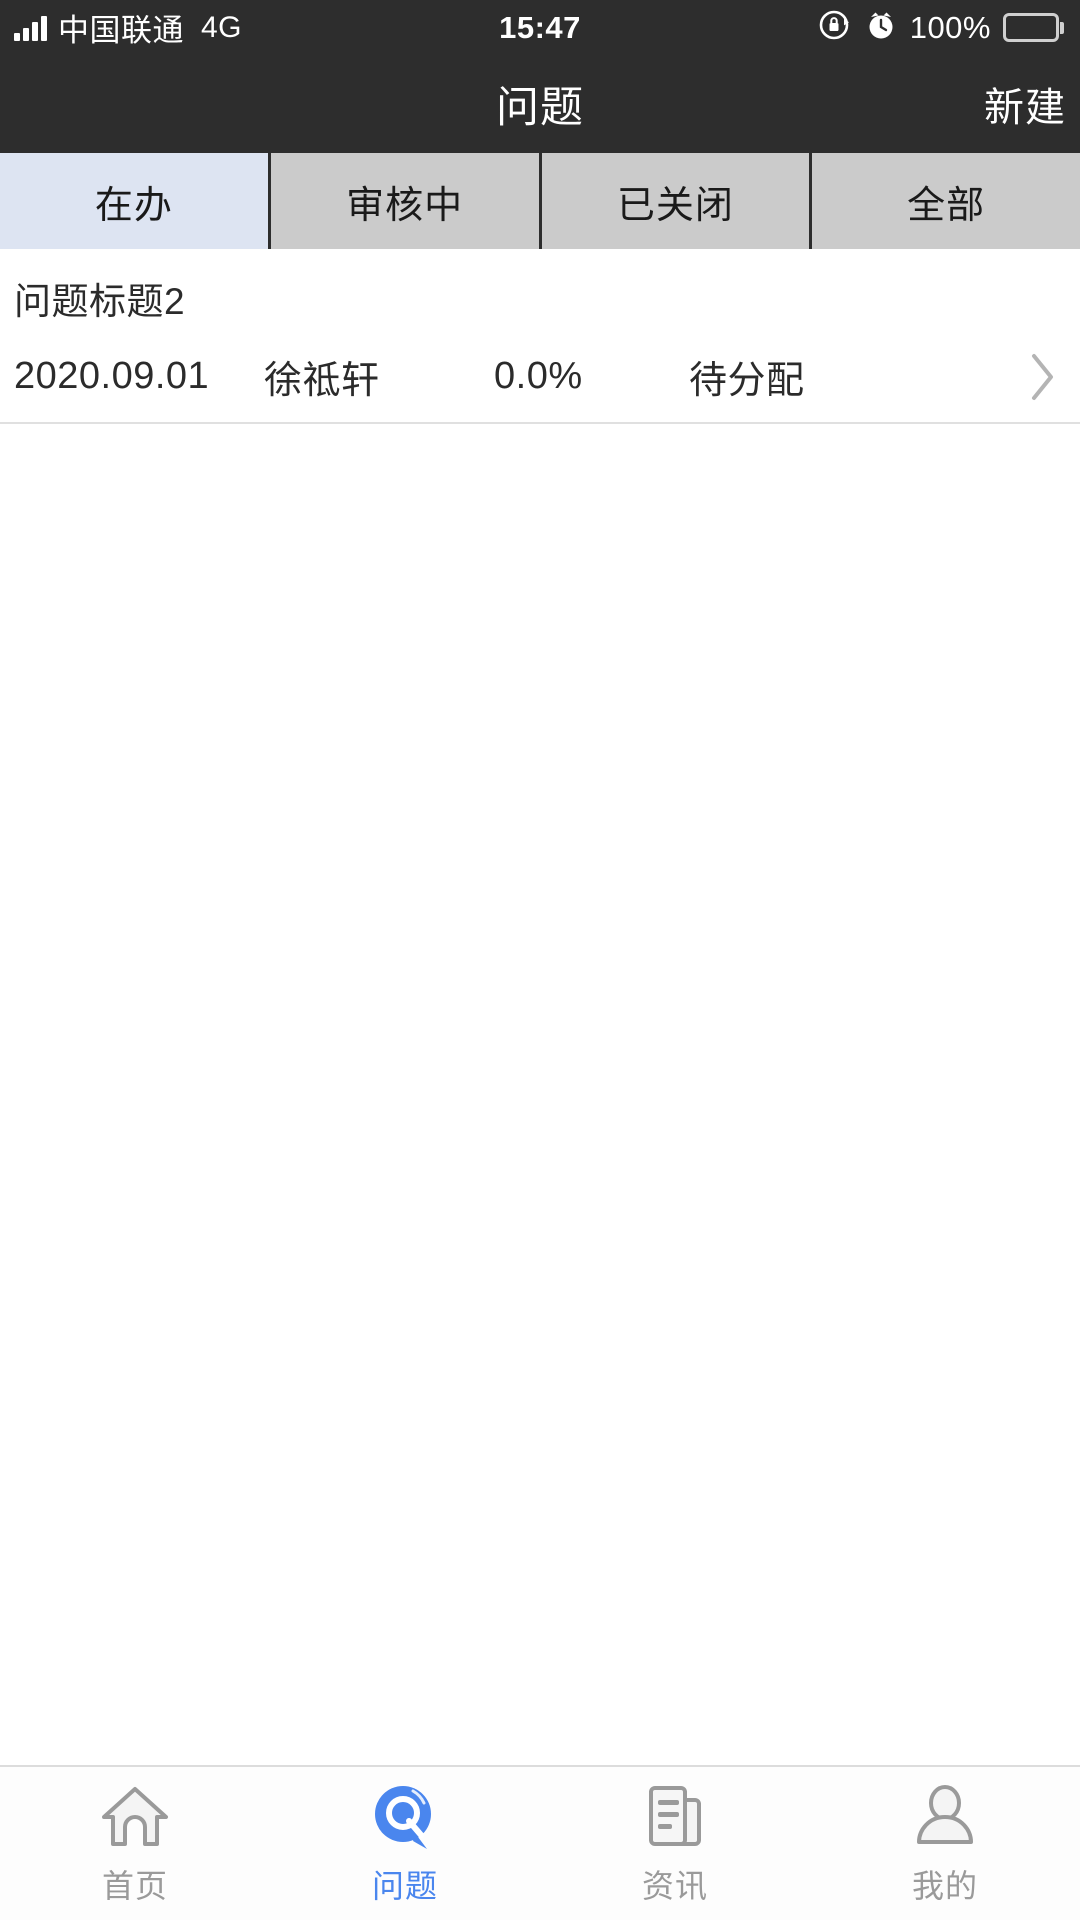 Image resolution: width=1080 pixels, height=1920 pixels. I want to click on status-filter-tabs: 在办 审核中 已关闭 全部, so click(540, 201).